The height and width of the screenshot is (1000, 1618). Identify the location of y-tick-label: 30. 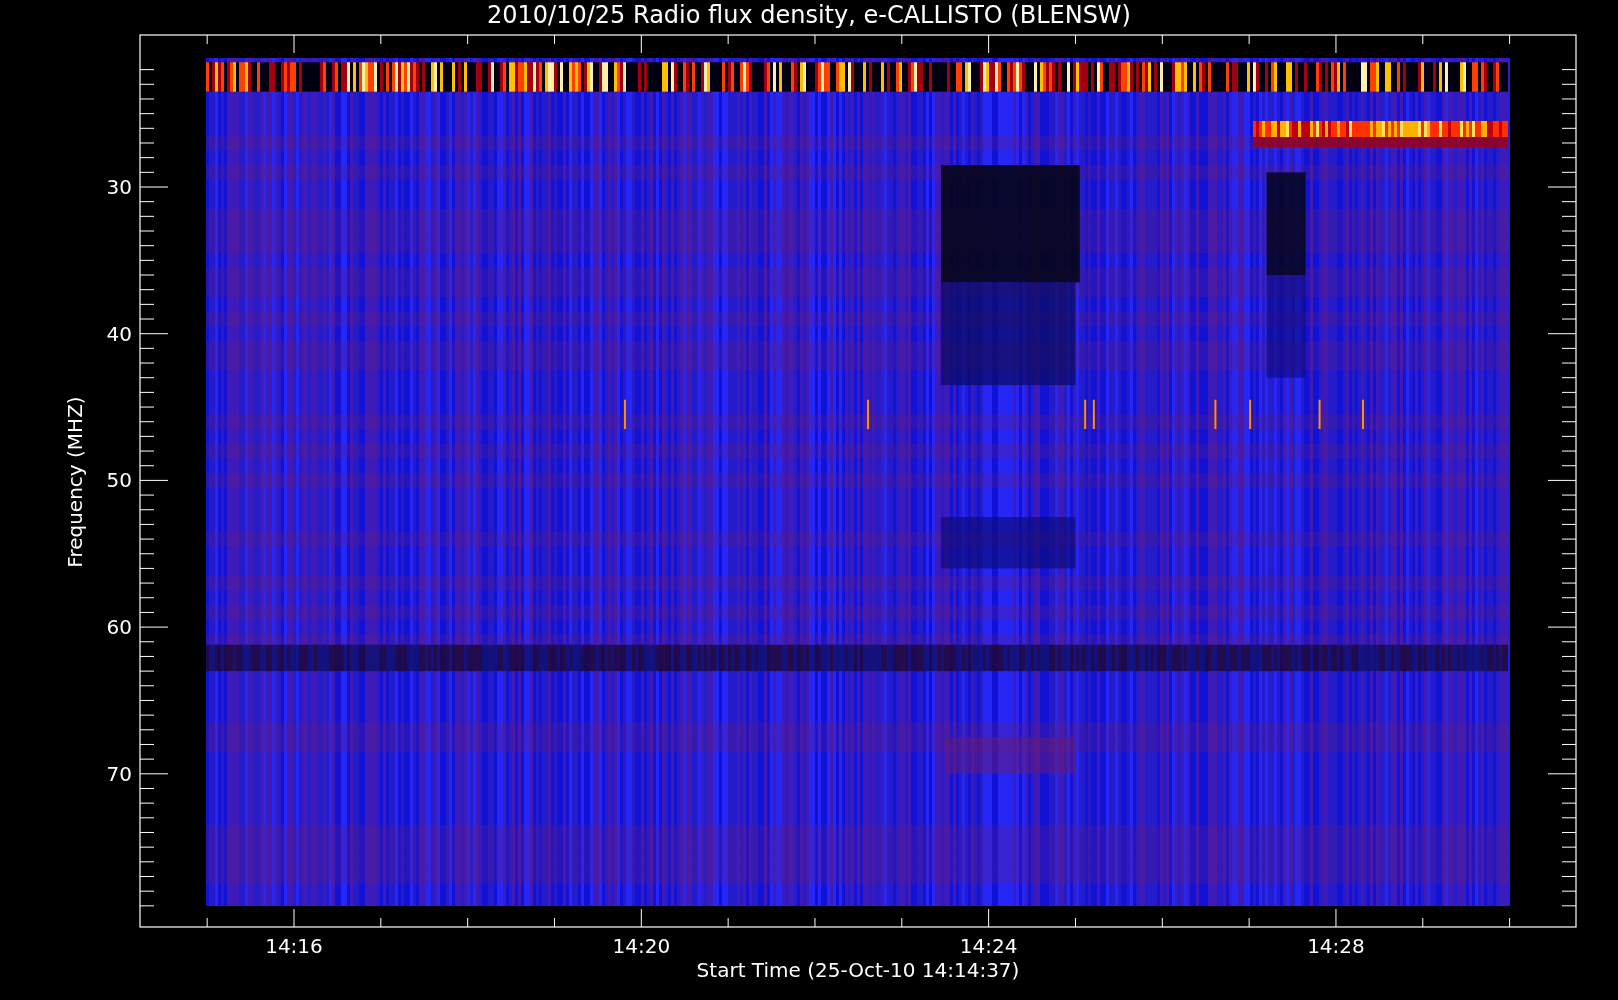
(119, 187).